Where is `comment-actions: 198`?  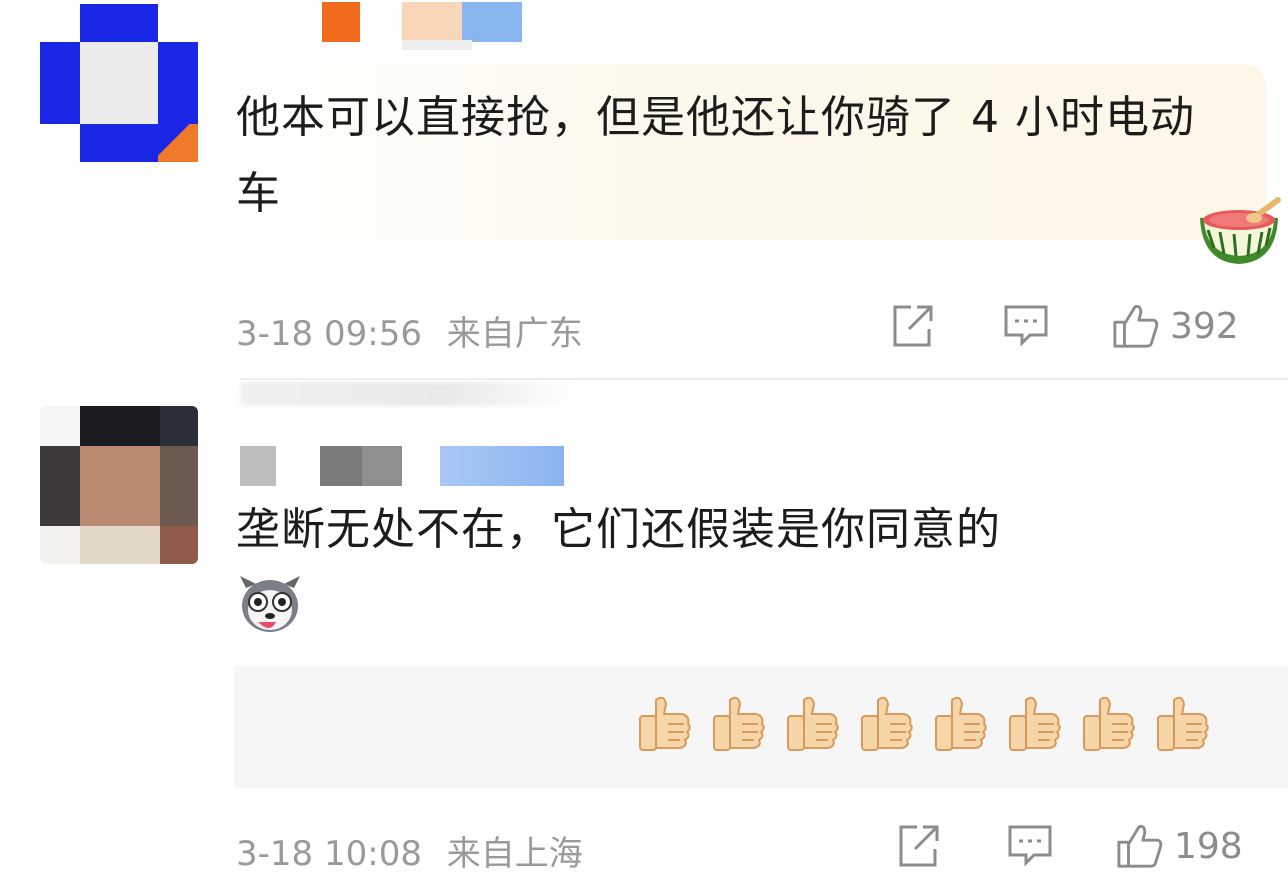 comment-actions: 198 is located at coordinates (1068, 846).